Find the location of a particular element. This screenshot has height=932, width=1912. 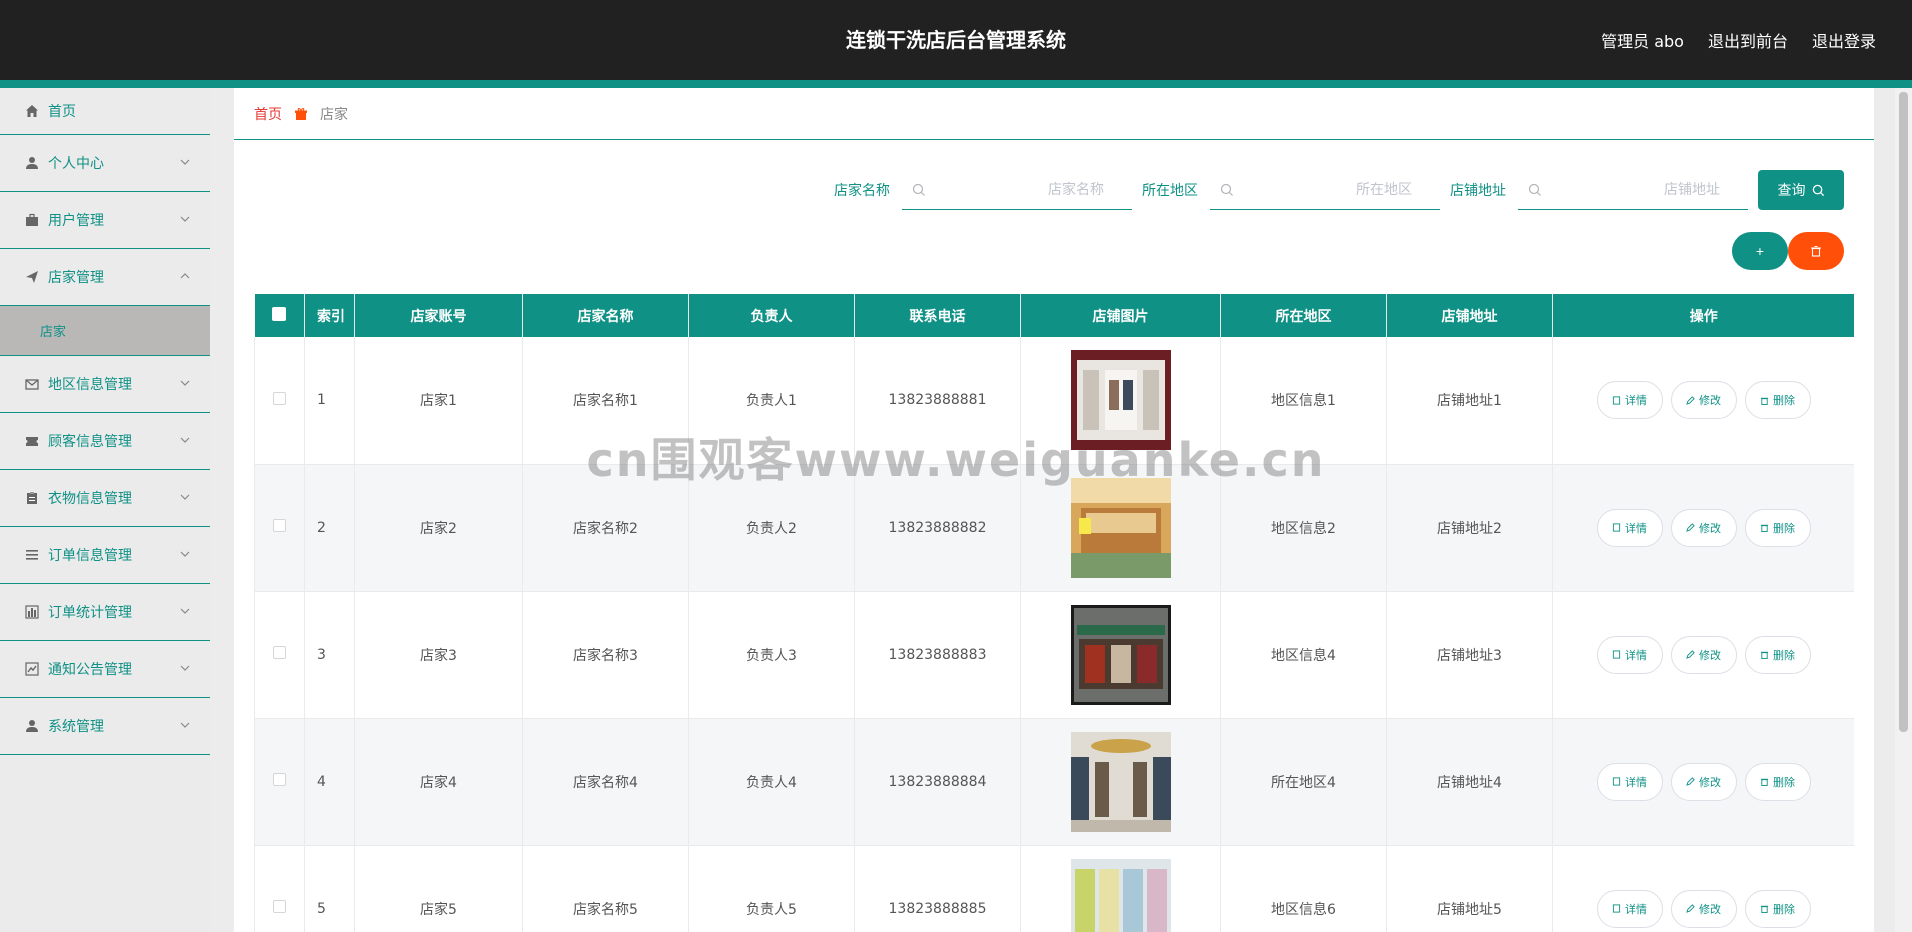

cell-manager: 负责人1 is located at coordinates (771, 400).